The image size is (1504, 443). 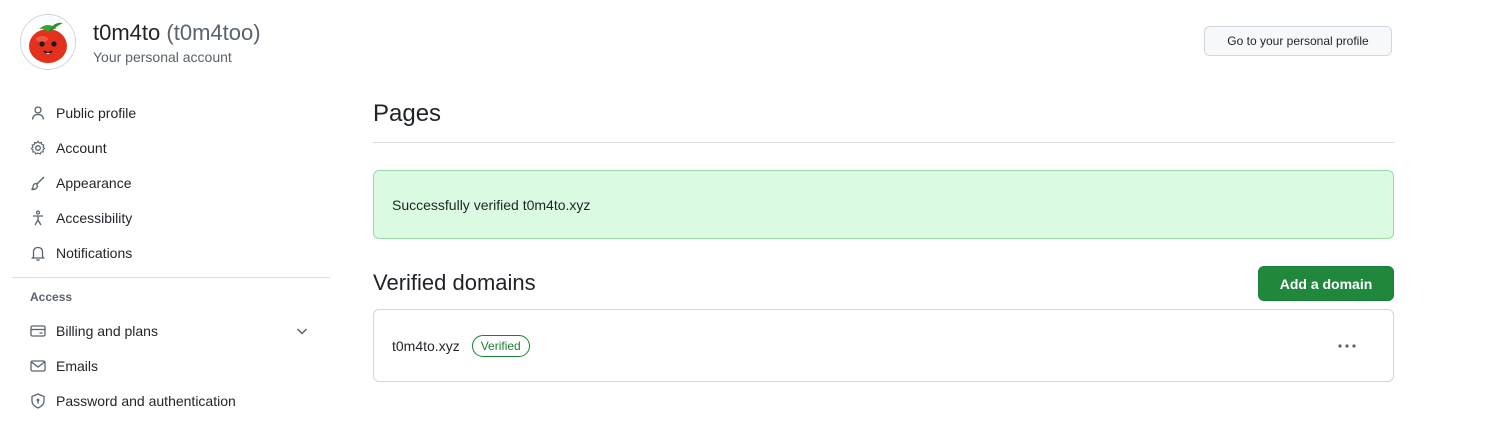 I want to click on sidebar-item-label: Accessibility, so click(x=94, y=217).